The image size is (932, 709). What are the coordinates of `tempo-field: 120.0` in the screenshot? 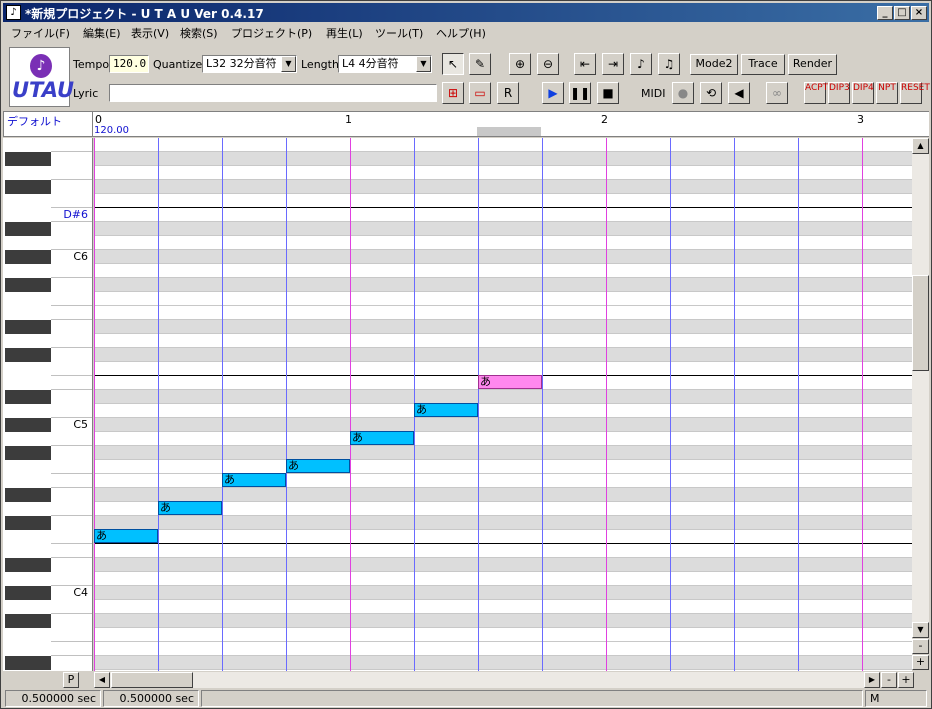 It's located at (129, 64).